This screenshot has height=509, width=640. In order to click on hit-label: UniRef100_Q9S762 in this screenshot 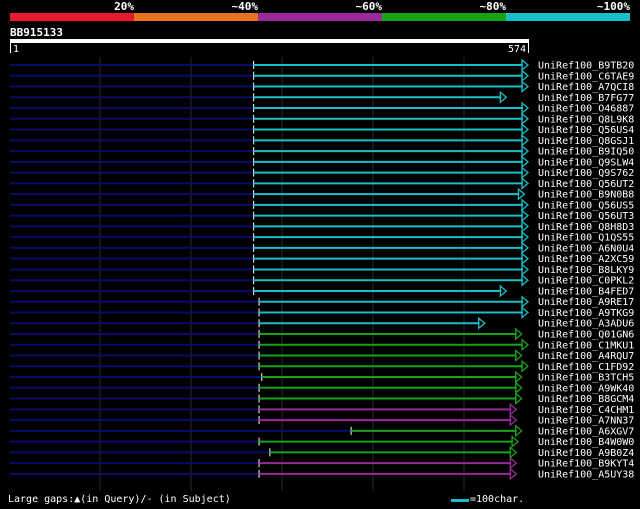, I will do `click(586, 173)`.